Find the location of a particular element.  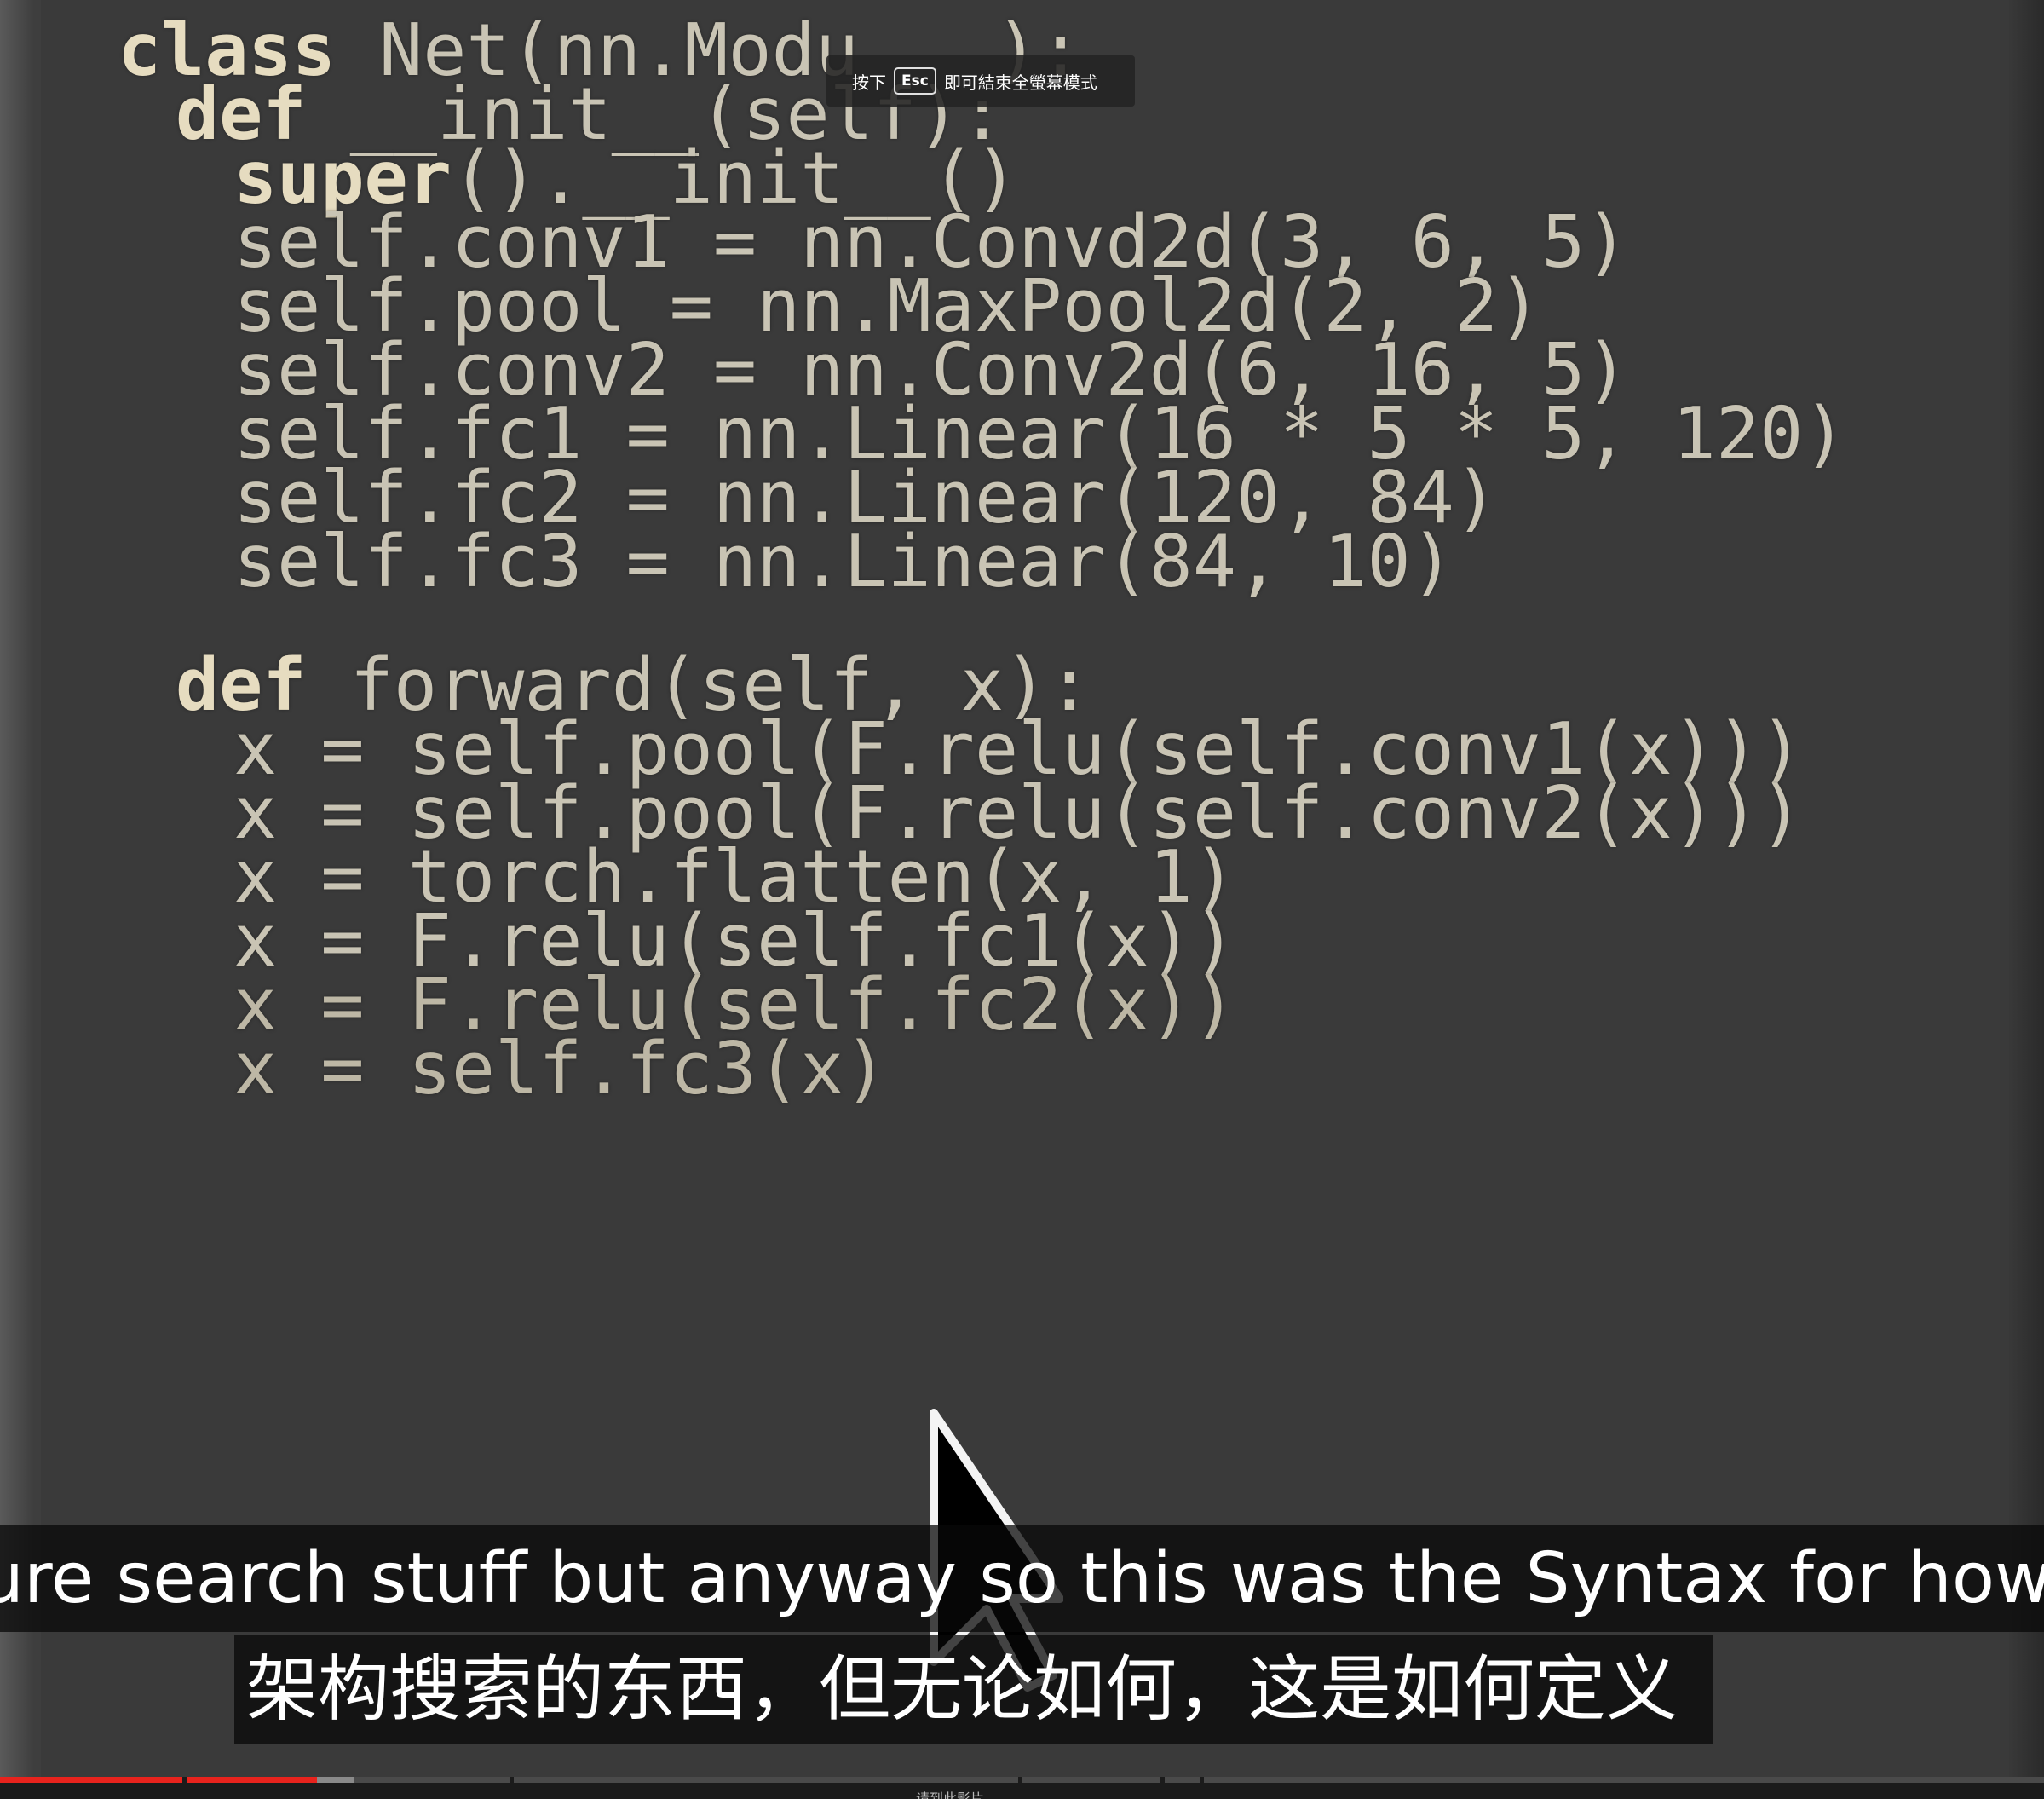

code-text: self.fc3 = nn.Linear(84, 10) is located at coordinates (843, 562).